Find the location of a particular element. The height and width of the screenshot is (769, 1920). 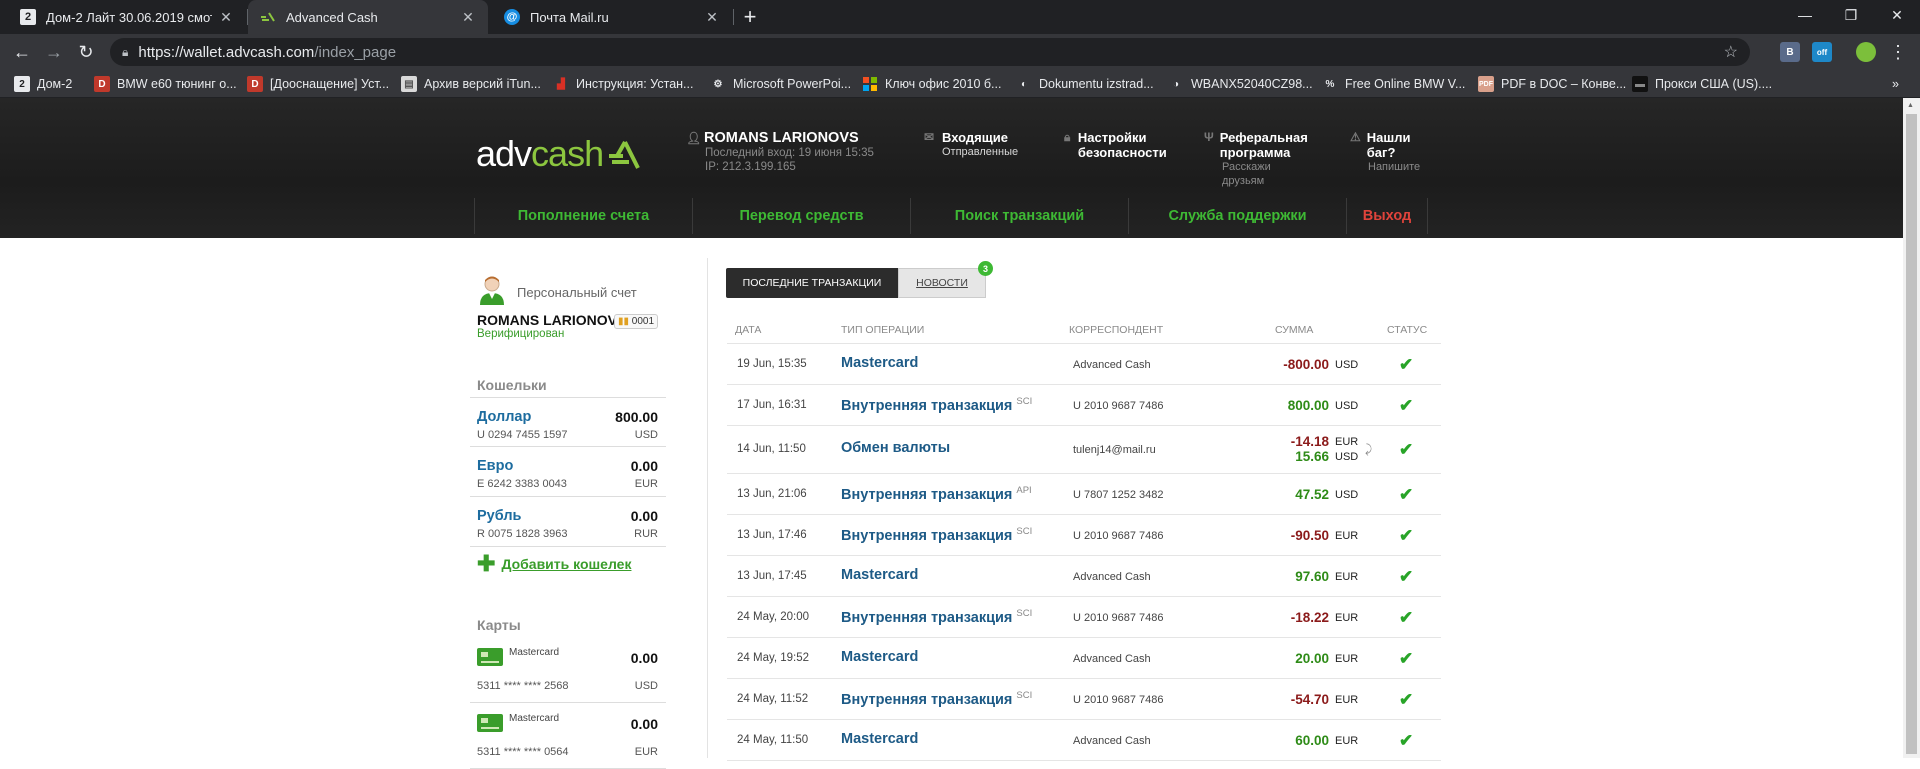

transaction-date: 24 May, 11:50 is located at coordinates (773, 740).